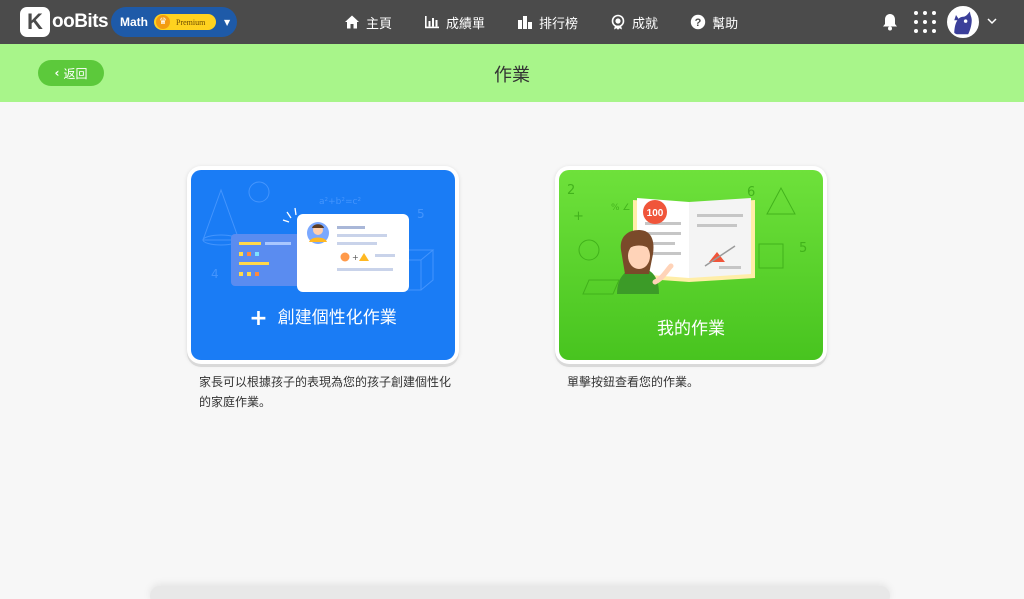 This screenshot has width=1024, height=599. I want to click on premium-badge: ♛ Premium, so click(185, 22).